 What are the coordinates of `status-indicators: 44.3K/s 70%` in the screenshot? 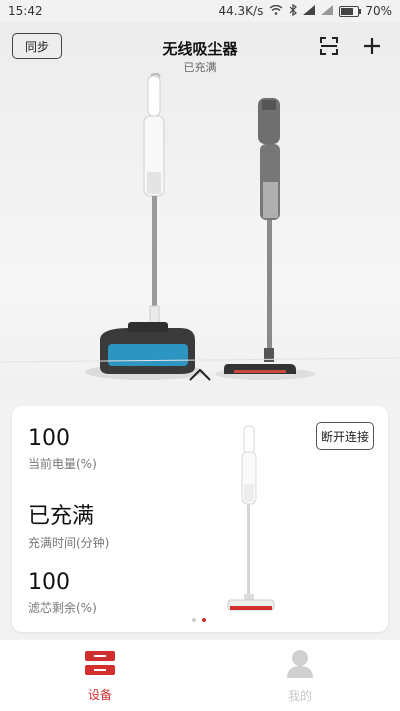 It's located at (305, 11).